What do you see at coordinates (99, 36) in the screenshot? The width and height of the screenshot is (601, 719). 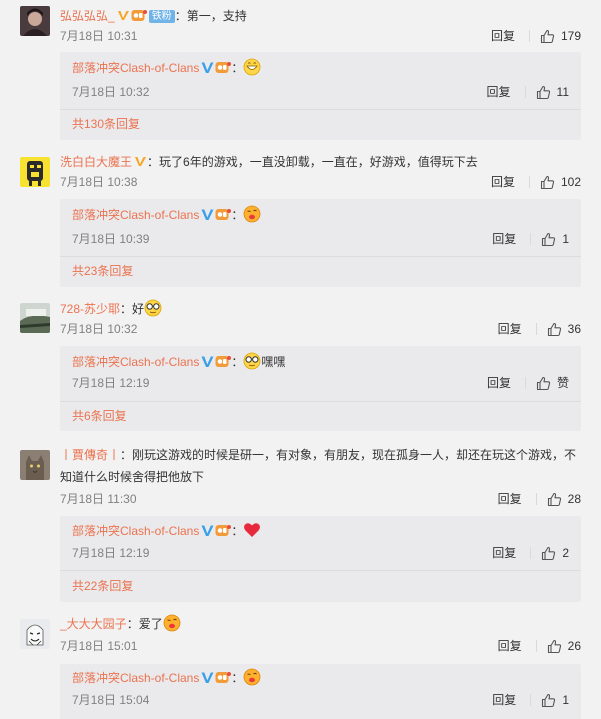 I see `comment-time: 7月18日 10:31` at bounding box center [99, 36].